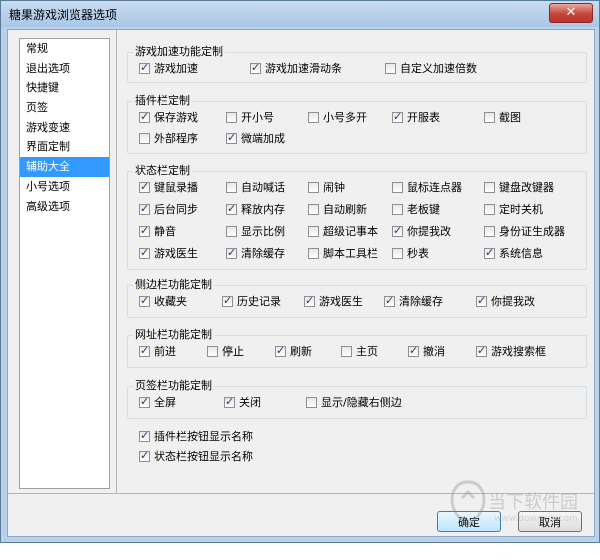 This screenshot has width=600, height=560. What do you see at coordinates (513, 253) in the screenshot?
I see `option-checkbox: ✓ 系统信息` at bounding box center [513, 253].